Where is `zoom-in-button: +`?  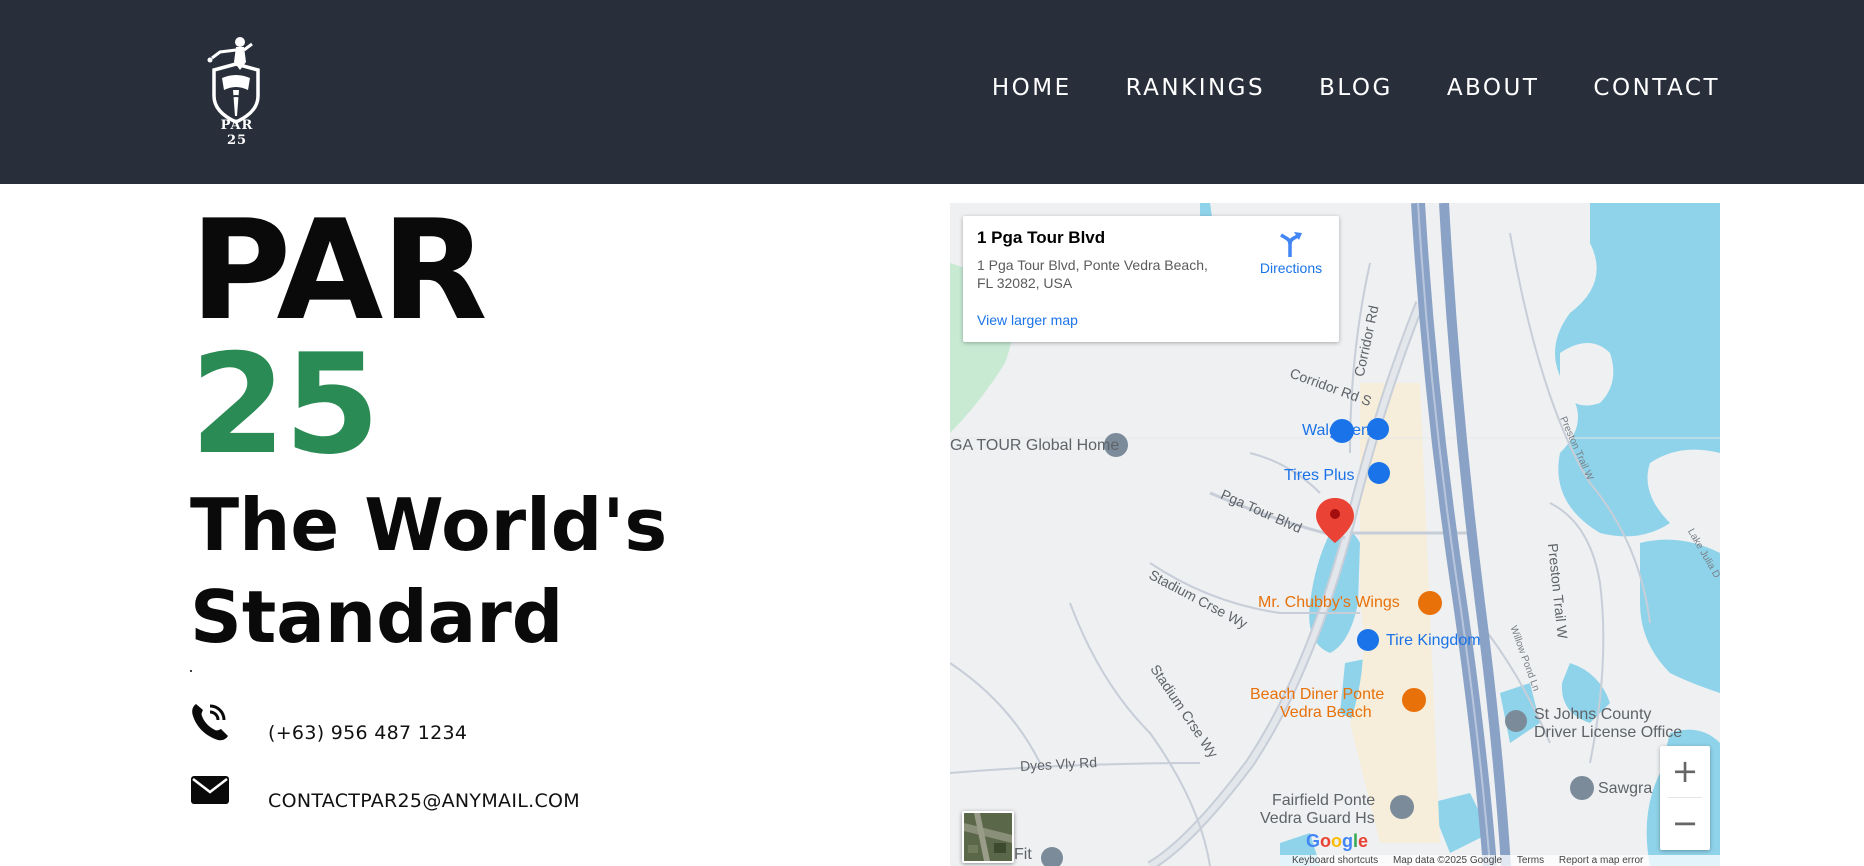
zoom-in-button: + is located at coordinates (1685, 771).